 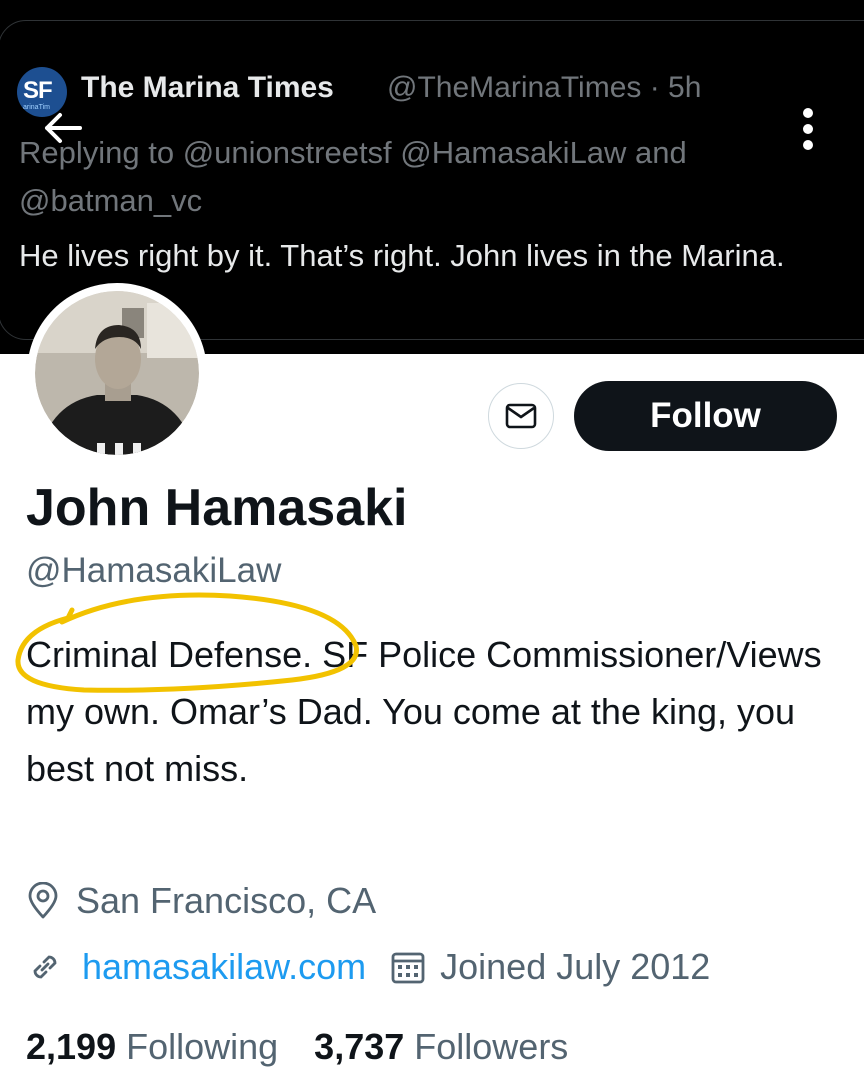 I want to click on profile-handle: @HamasakiLaw, so click(x=154, y=570).